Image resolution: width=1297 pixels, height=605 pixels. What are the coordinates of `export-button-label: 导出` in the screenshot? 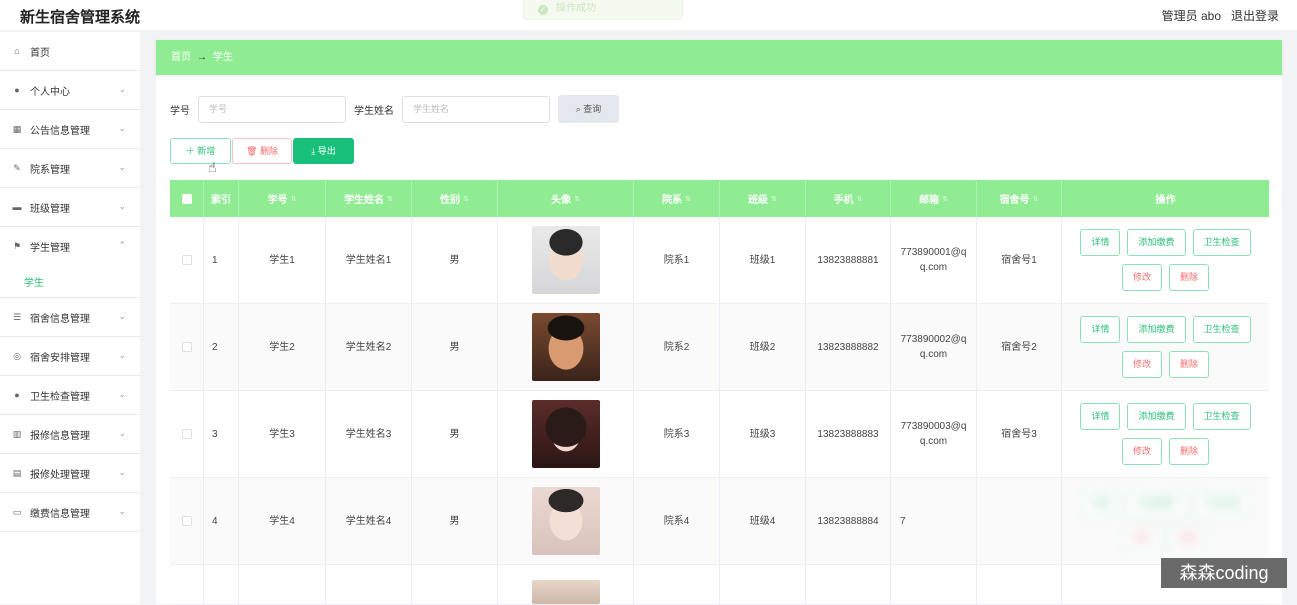 It's located at (326, 151).